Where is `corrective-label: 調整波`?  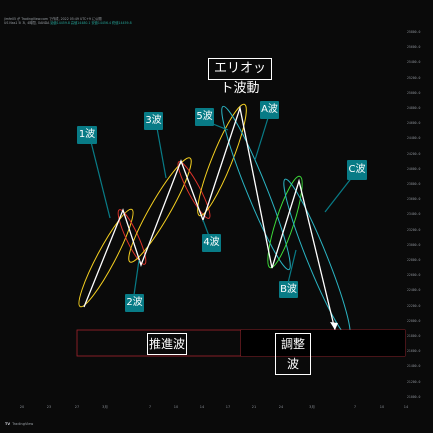 corrective-label: 調整波 is located at coordinates (293, 354).